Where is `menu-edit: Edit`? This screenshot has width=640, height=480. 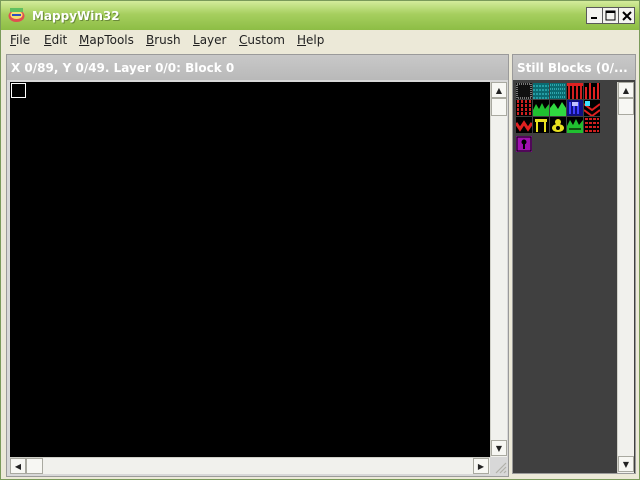 menu-edit: Edit is located at coordinates (55, 40).